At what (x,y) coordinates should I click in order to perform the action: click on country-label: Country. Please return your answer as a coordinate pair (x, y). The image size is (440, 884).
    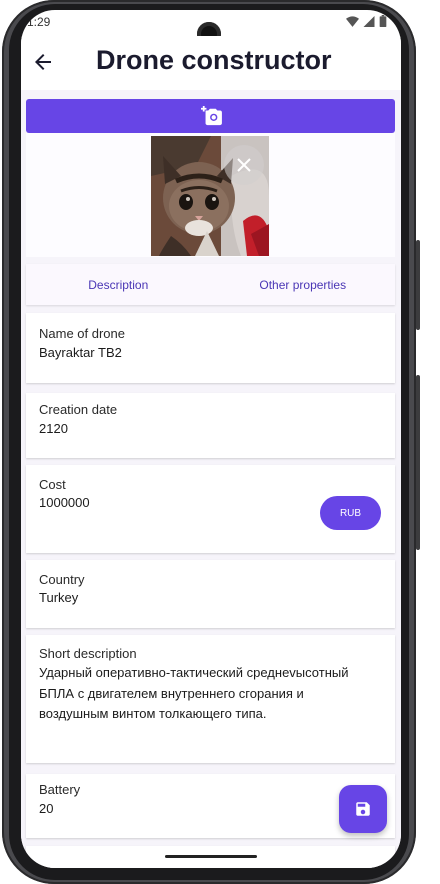
    Looking at the image, I should click on (62, 579).